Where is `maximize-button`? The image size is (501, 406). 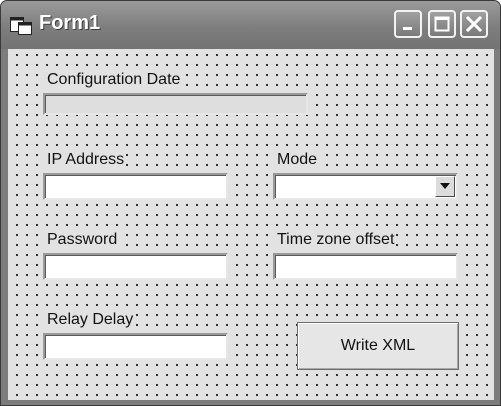
maximize-button is located at coordinates (442, 24).